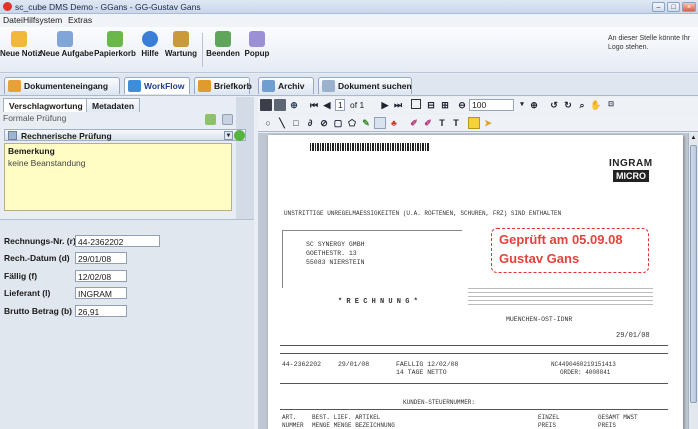  Describe the element at coordinates (19, 39) in the screenshot. I see `note-icon` at that location.